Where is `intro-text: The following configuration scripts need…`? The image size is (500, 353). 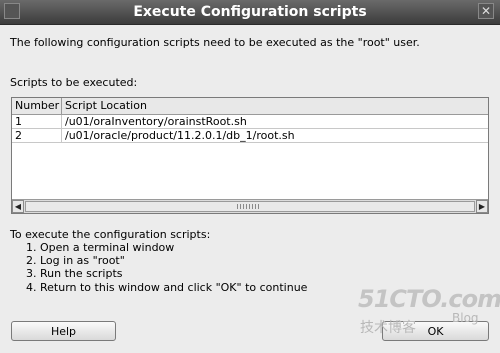
intro-text: The following configuration scripts need… is located at coordinates (215, 42).